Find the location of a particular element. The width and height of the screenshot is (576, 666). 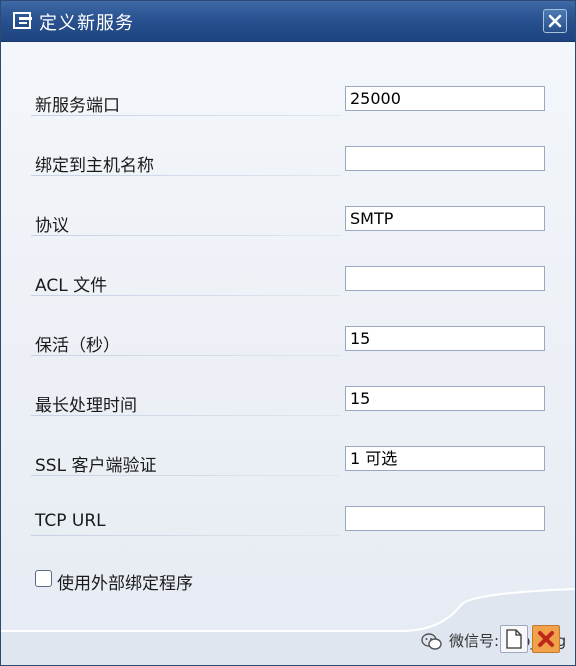

field-label: 新服务端口 is located at coordinates (77, 106).